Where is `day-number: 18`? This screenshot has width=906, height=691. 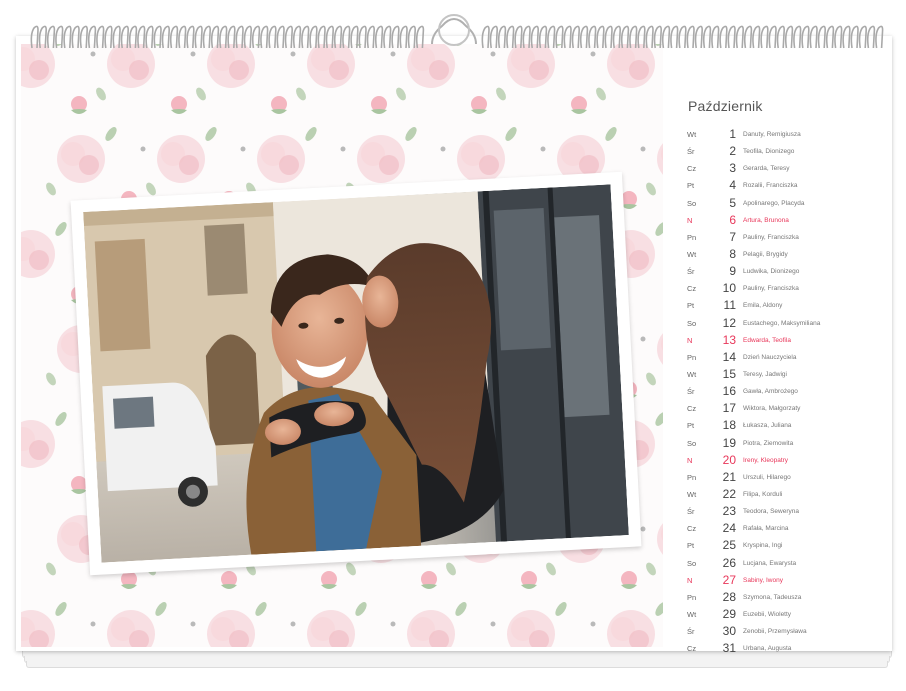
day-number: 18 is located at coordinates (729, 425).